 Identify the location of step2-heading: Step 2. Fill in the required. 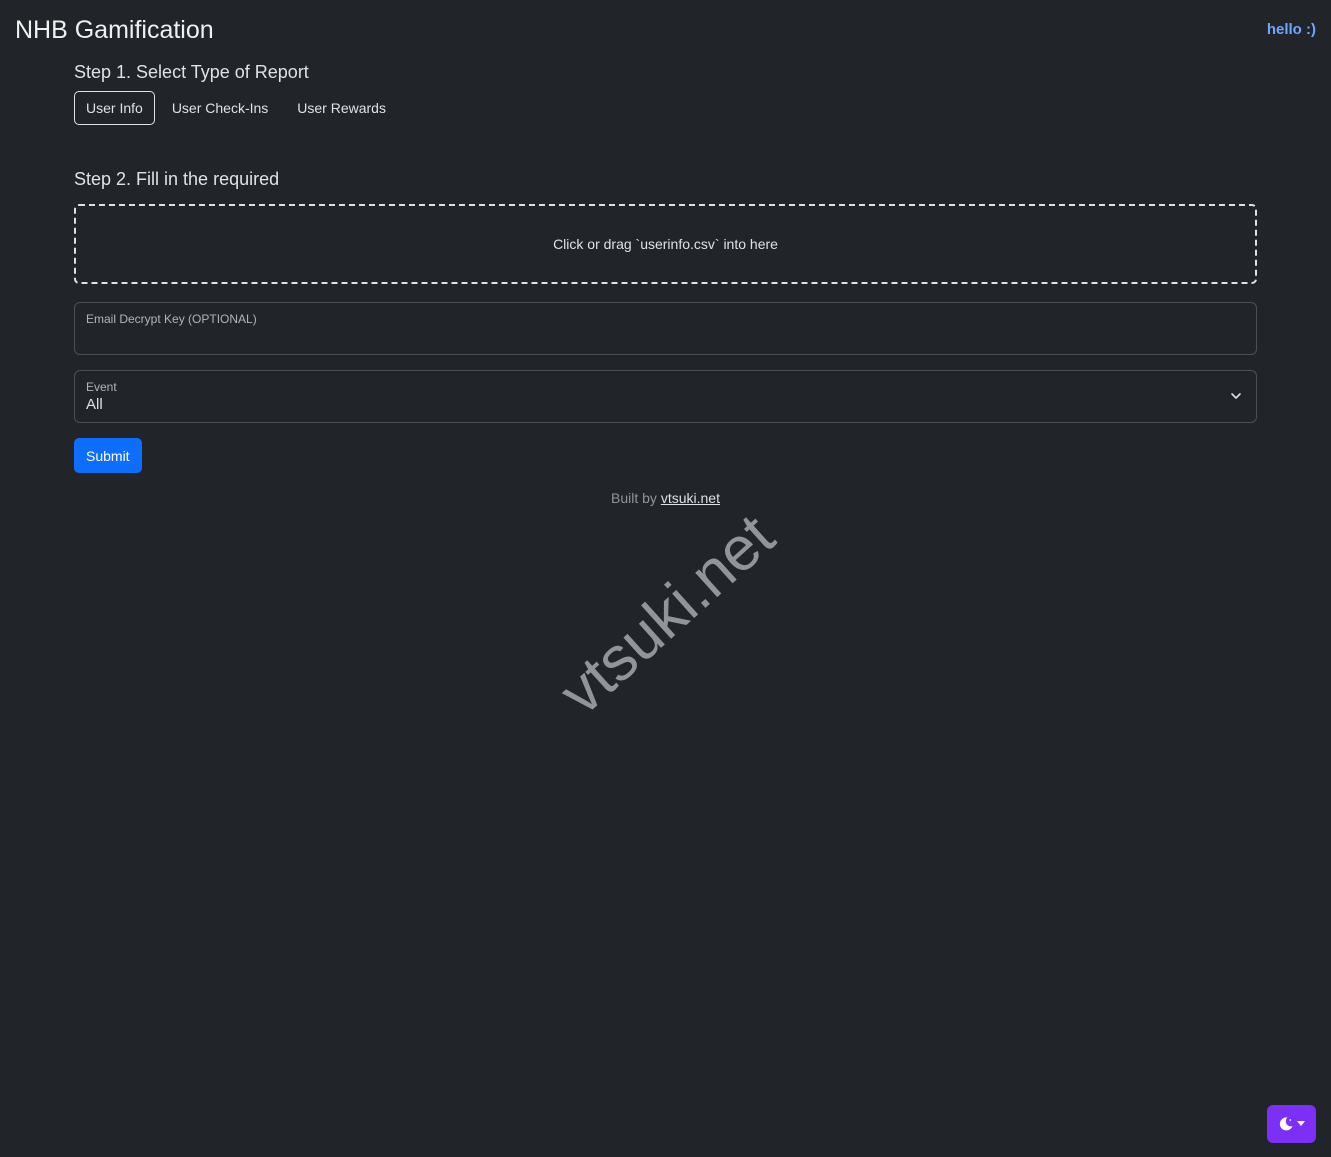
(177, 179).